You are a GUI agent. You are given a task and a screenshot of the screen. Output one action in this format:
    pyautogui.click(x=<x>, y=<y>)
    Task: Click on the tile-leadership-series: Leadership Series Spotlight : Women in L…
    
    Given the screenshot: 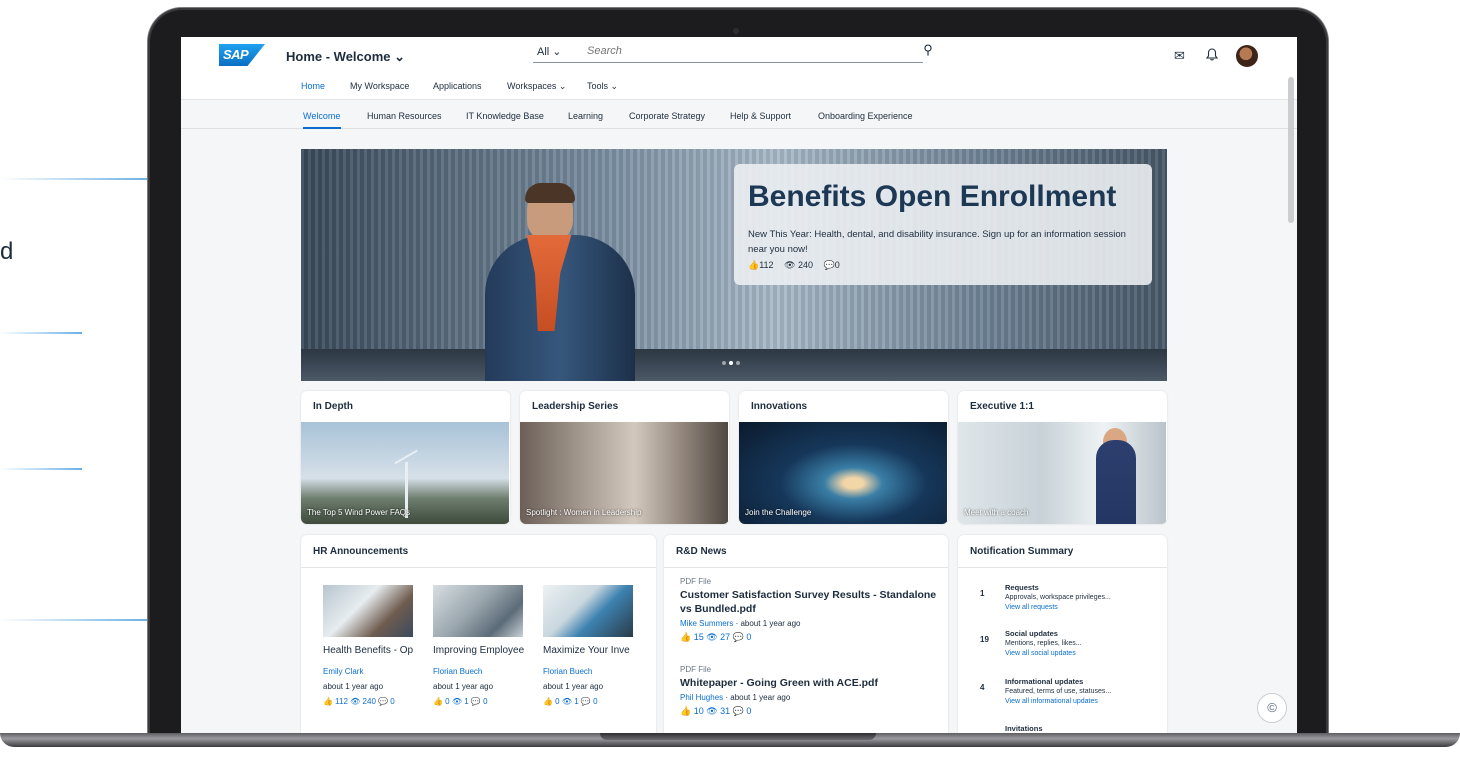 What is the action you would take?
    pyautogui.click(x=624, y=457)
    